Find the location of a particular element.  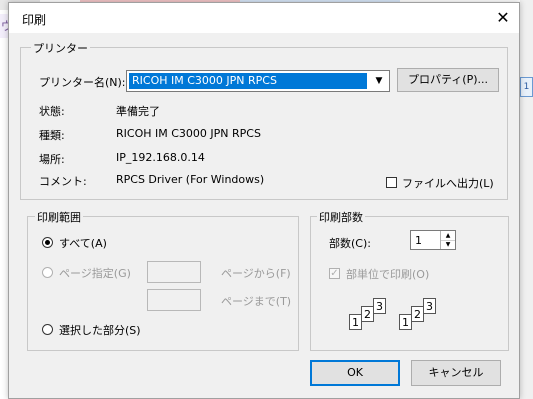

copies-value: 1 is located at coordinates (418, 240).